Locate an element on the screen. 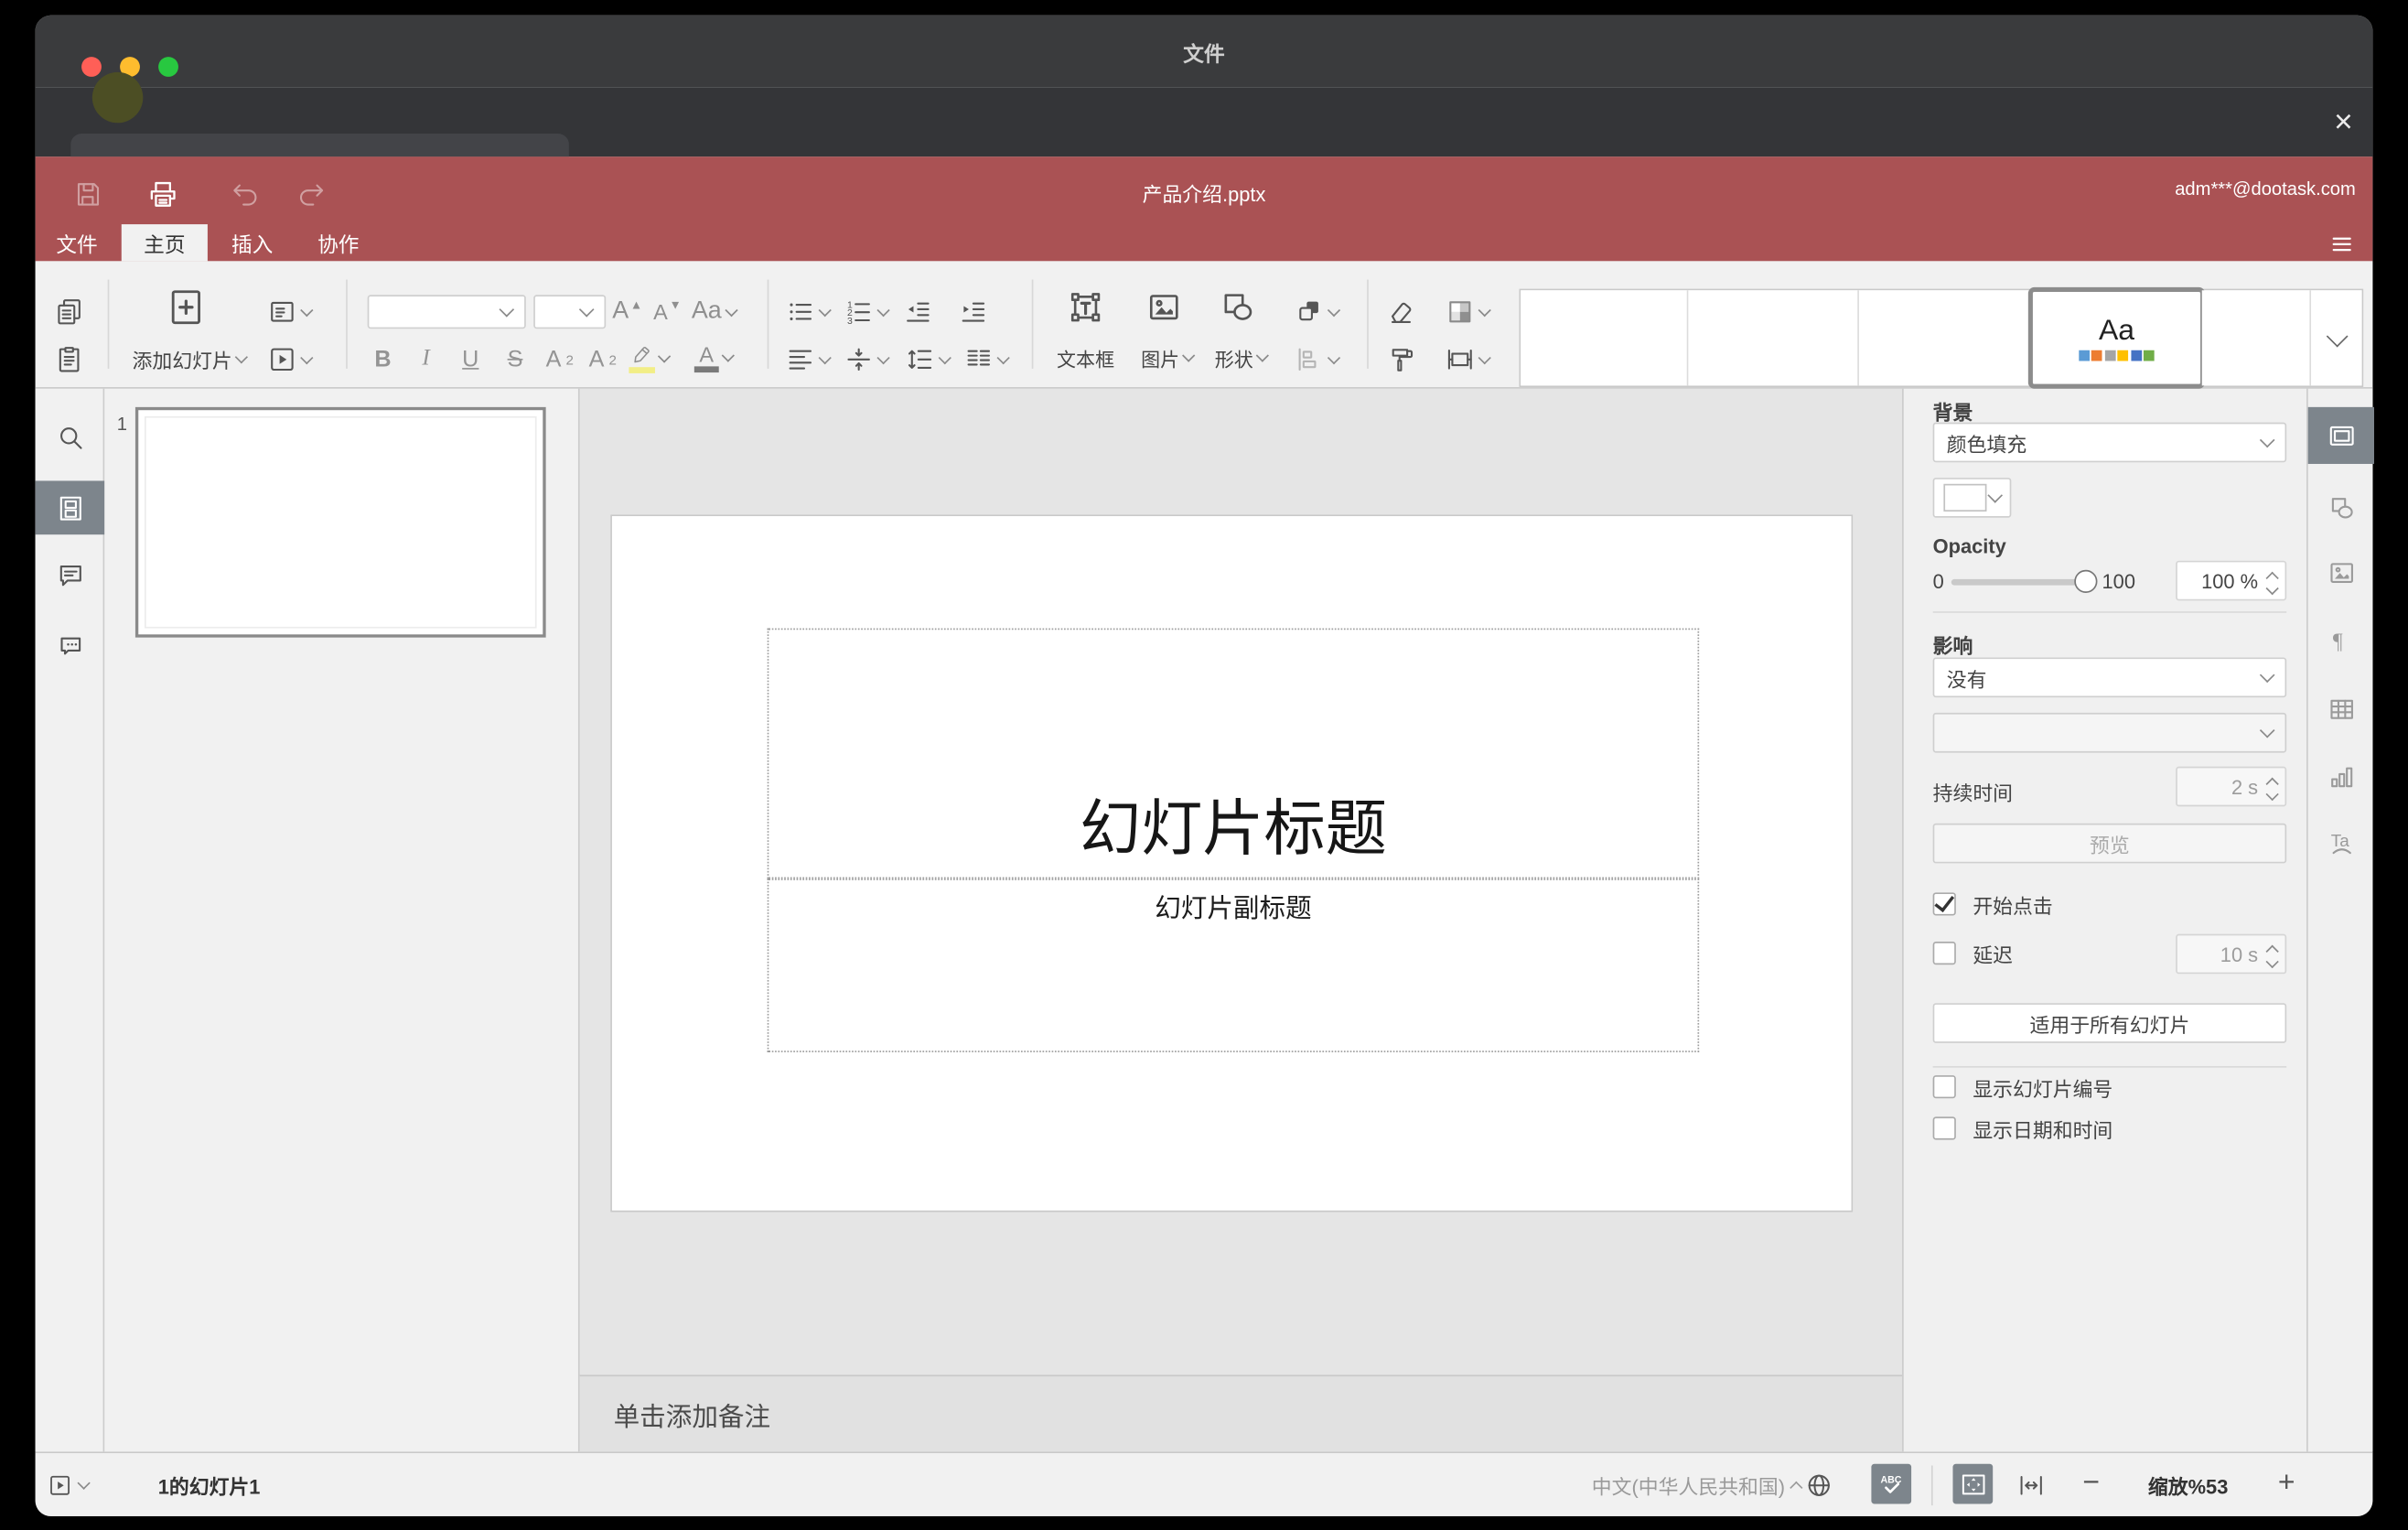 Image resolution: width=2408 pixels, height=1530 pixels. subtitle-placeholder: 幻灯片副标题 is located at coordinates (1233, 965).